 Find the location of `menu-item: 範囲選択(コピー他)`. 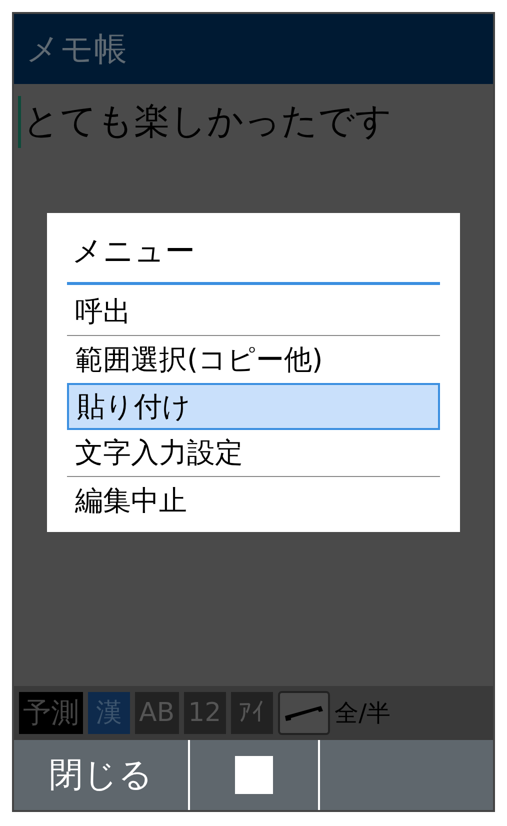

menu-item: 範囲選択(コピー他) is located at coordinates (253, 359).